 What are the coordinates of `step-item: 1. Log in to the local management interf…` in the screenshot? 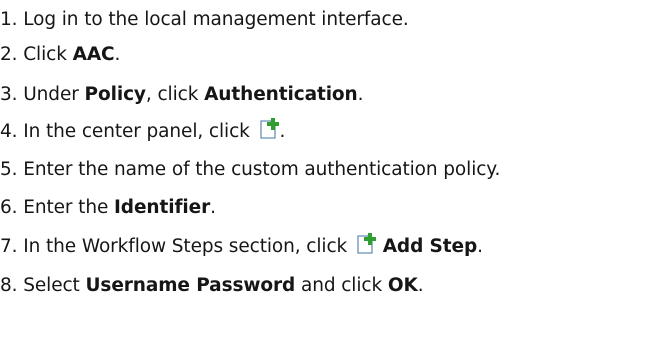 It's located at (204, 20).